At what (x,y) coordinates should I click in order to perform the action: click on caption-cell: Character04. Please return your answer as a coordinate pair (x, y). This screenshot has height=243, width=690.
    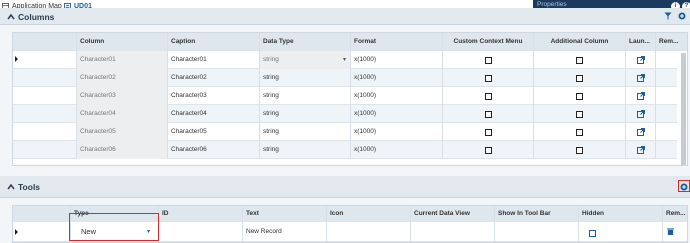
    Looking at the image, I should click on (214, 114).